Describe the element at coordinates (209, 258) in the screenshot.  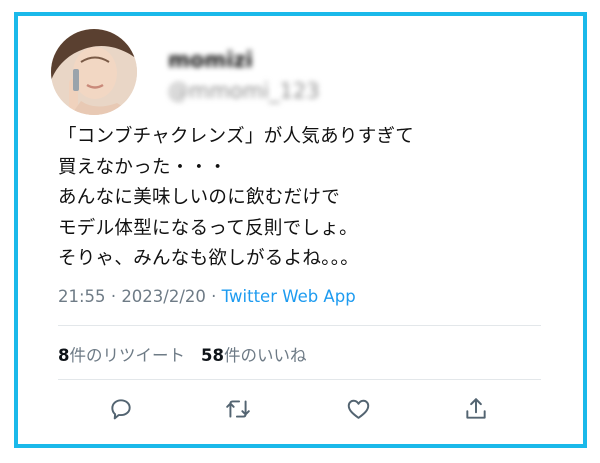
I see `tweet-line: そりゃ、みんなも欲しがるよね。。。` at that location.